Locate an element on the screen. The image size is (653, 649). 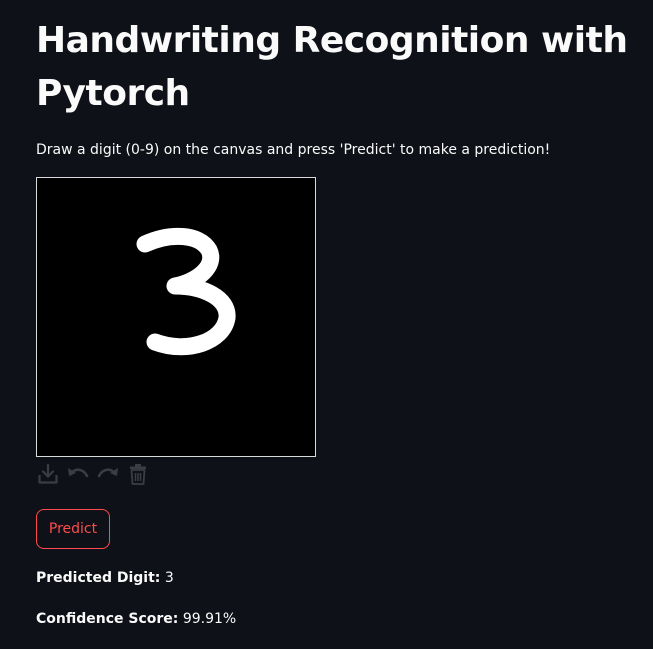
download-icon is located at coordinates (48, 474).